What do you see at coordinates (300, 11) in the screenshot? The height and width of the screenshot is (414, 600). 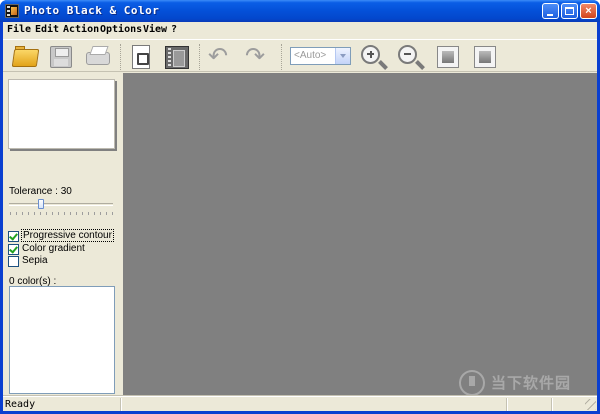 I see `title-bar: Photo Black & Color ×` at bounding box center [300, 11].